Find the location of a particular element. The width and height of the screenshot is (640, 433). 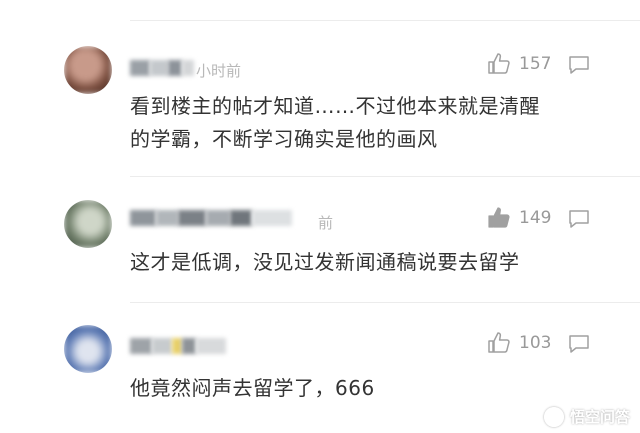

like-count: 157 is located at coordinates (535, 64).